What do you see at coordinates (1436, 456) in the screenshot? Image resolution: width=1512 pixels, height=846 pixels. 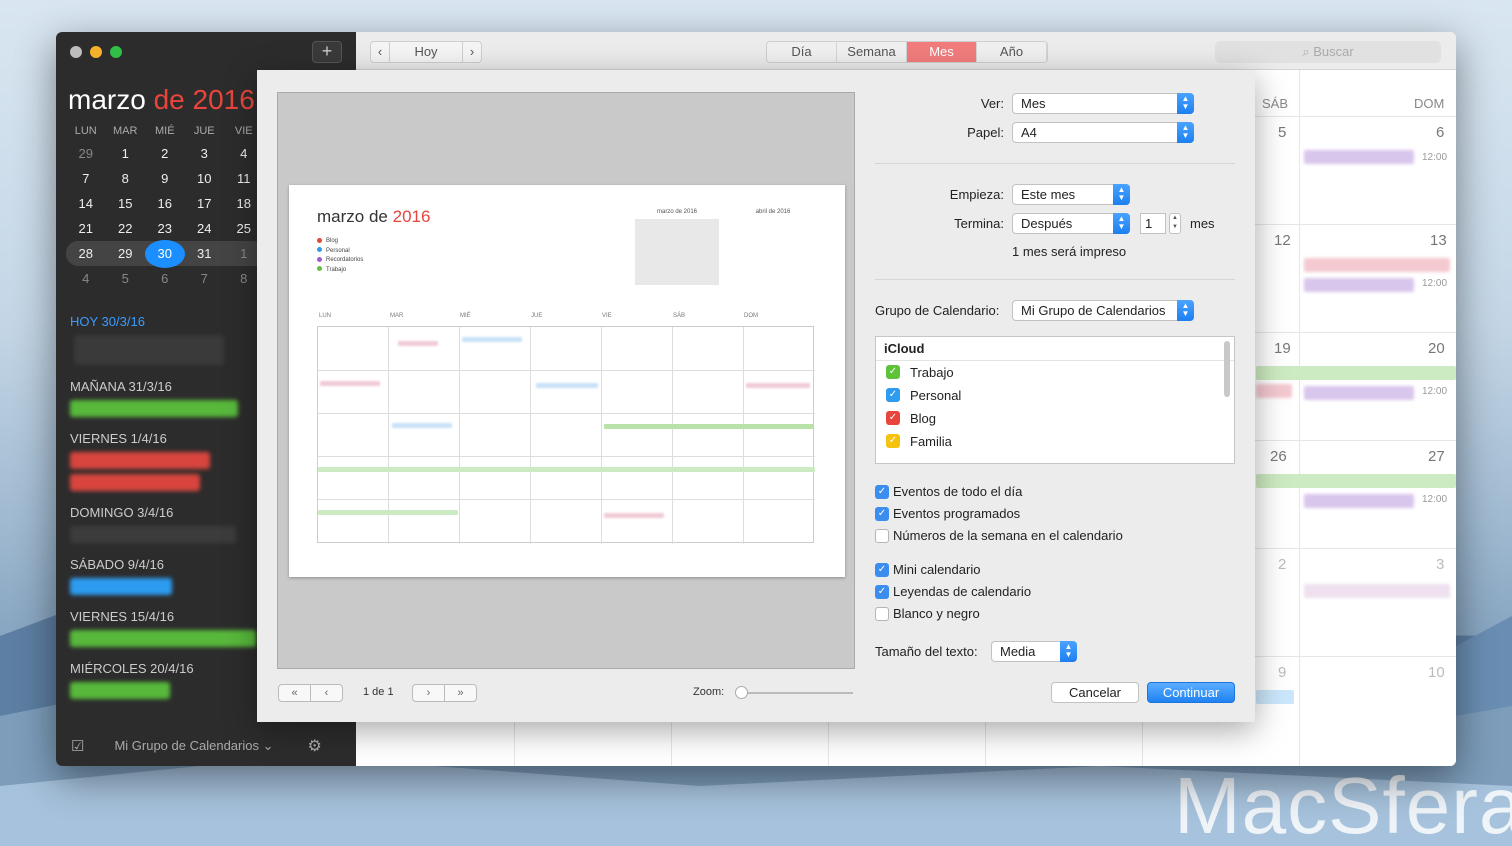 I see `day-number: 27` at bounding box center [1436, 456].